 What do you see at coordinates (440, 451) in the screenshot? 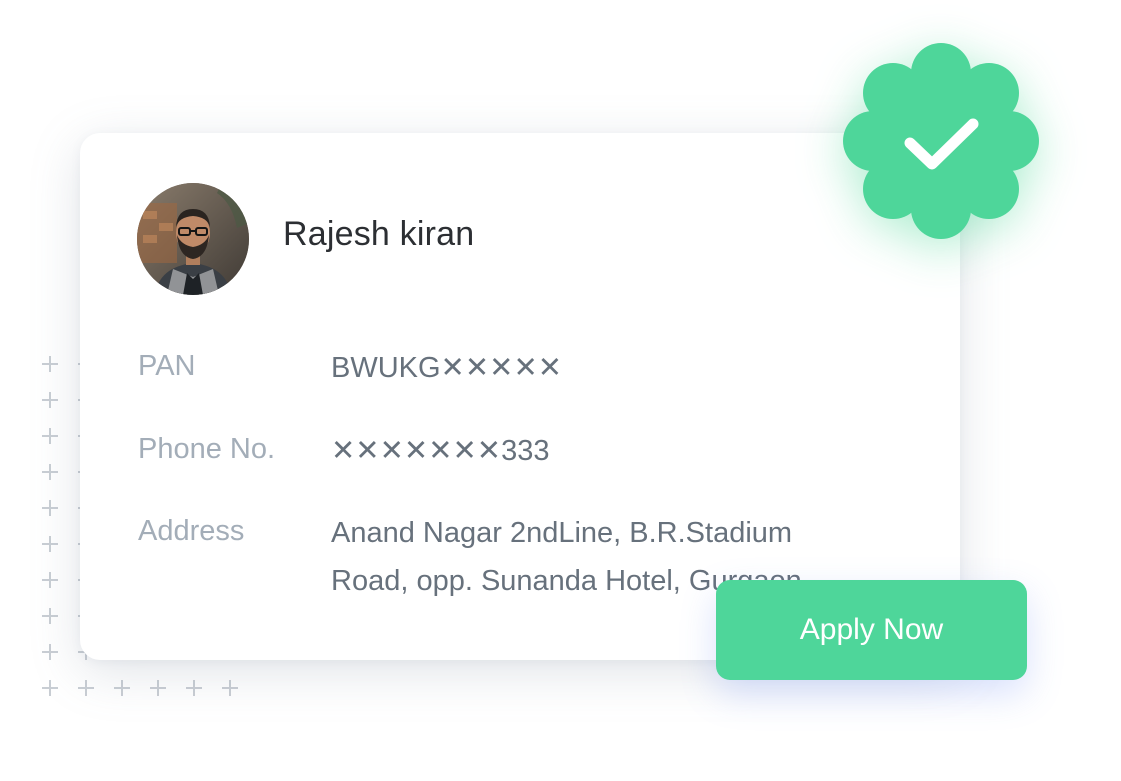
I see `phone-value: ✕✕✕✕✕✕✕333` at bounding box center [440, 451].